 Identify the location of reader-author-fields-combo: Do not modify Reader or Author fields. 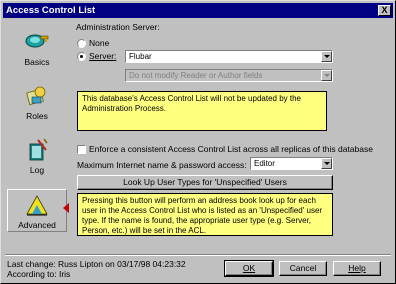
(229, 75).